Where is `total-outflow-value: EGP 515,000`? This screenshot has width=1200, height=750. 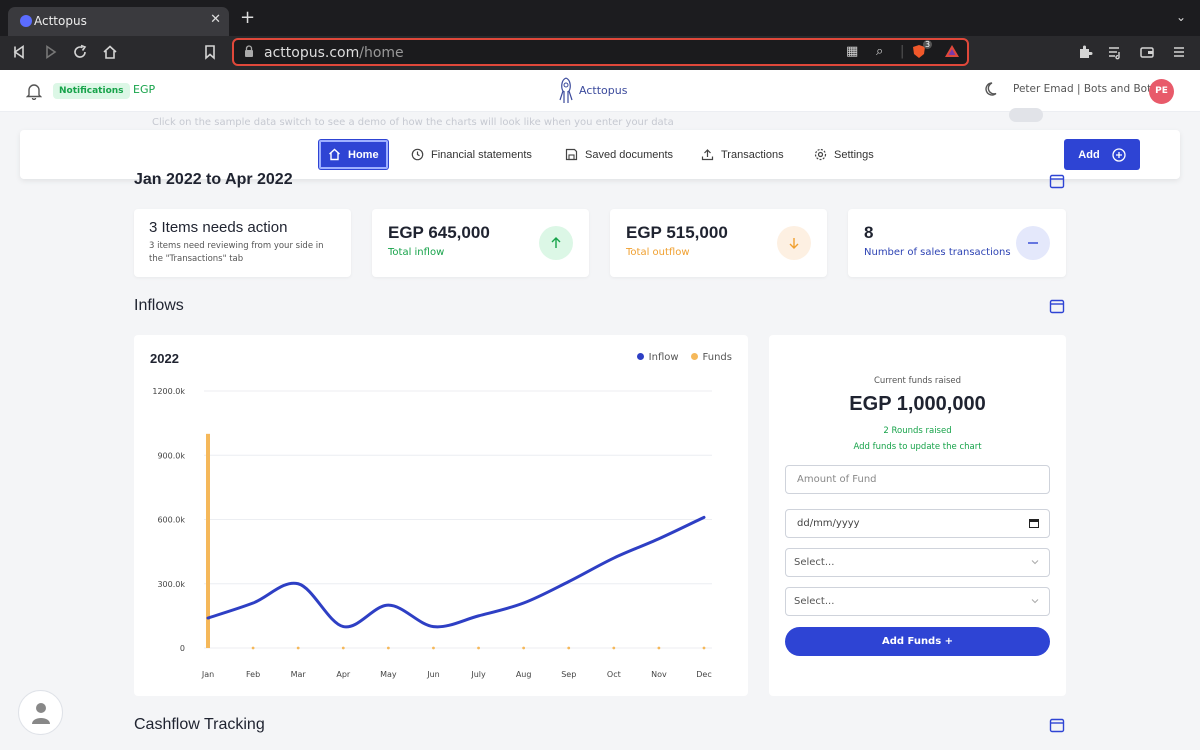
total-outflow-value: EGP 515,000 is located at coordinates (677, 232).